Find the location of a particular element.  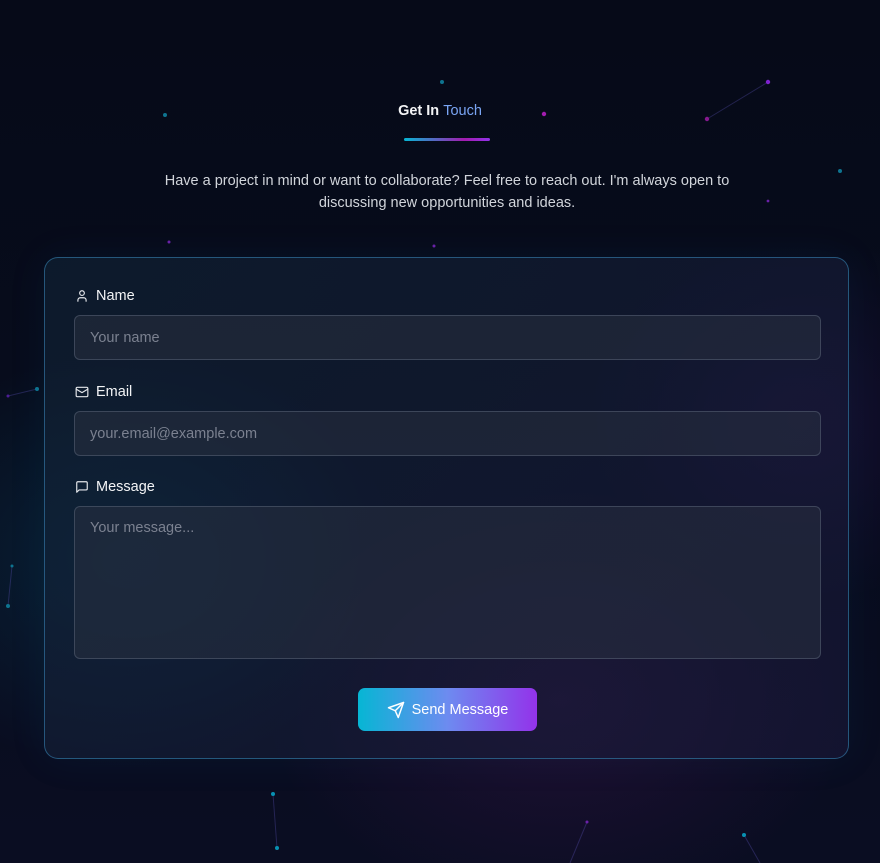

send-message-label: Send Message is located at coordinates (460, 709).